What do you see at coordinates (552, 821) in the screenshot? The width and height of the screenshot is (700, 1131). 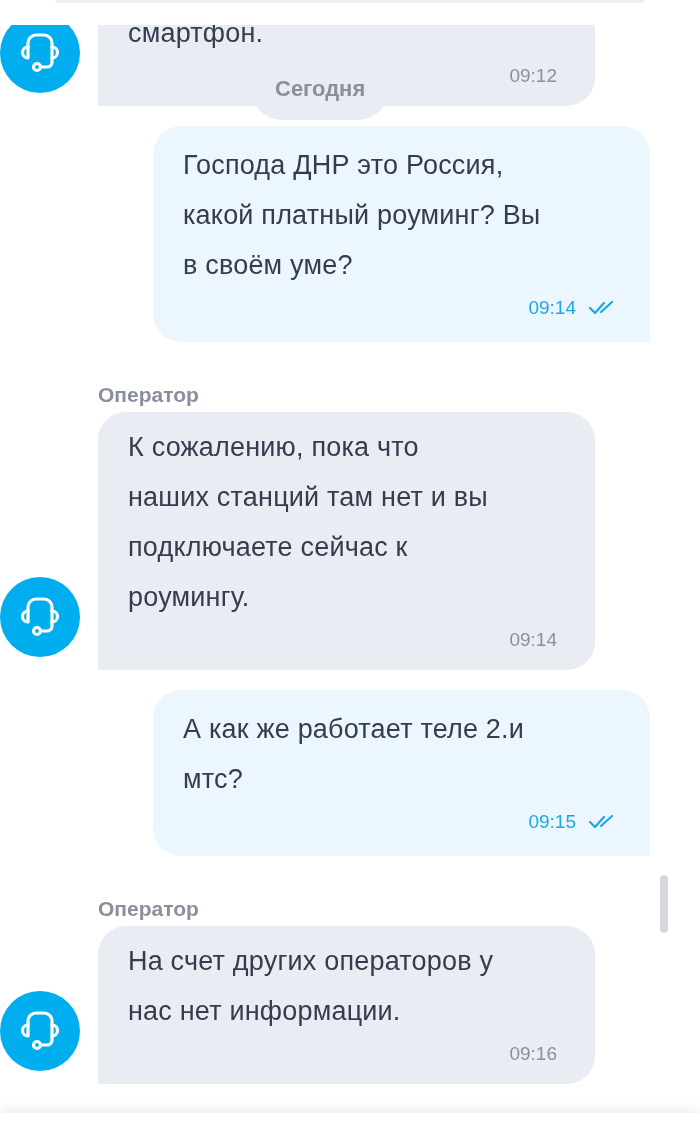 I see `message-time: 09:15` at bounding box center [552, 821].